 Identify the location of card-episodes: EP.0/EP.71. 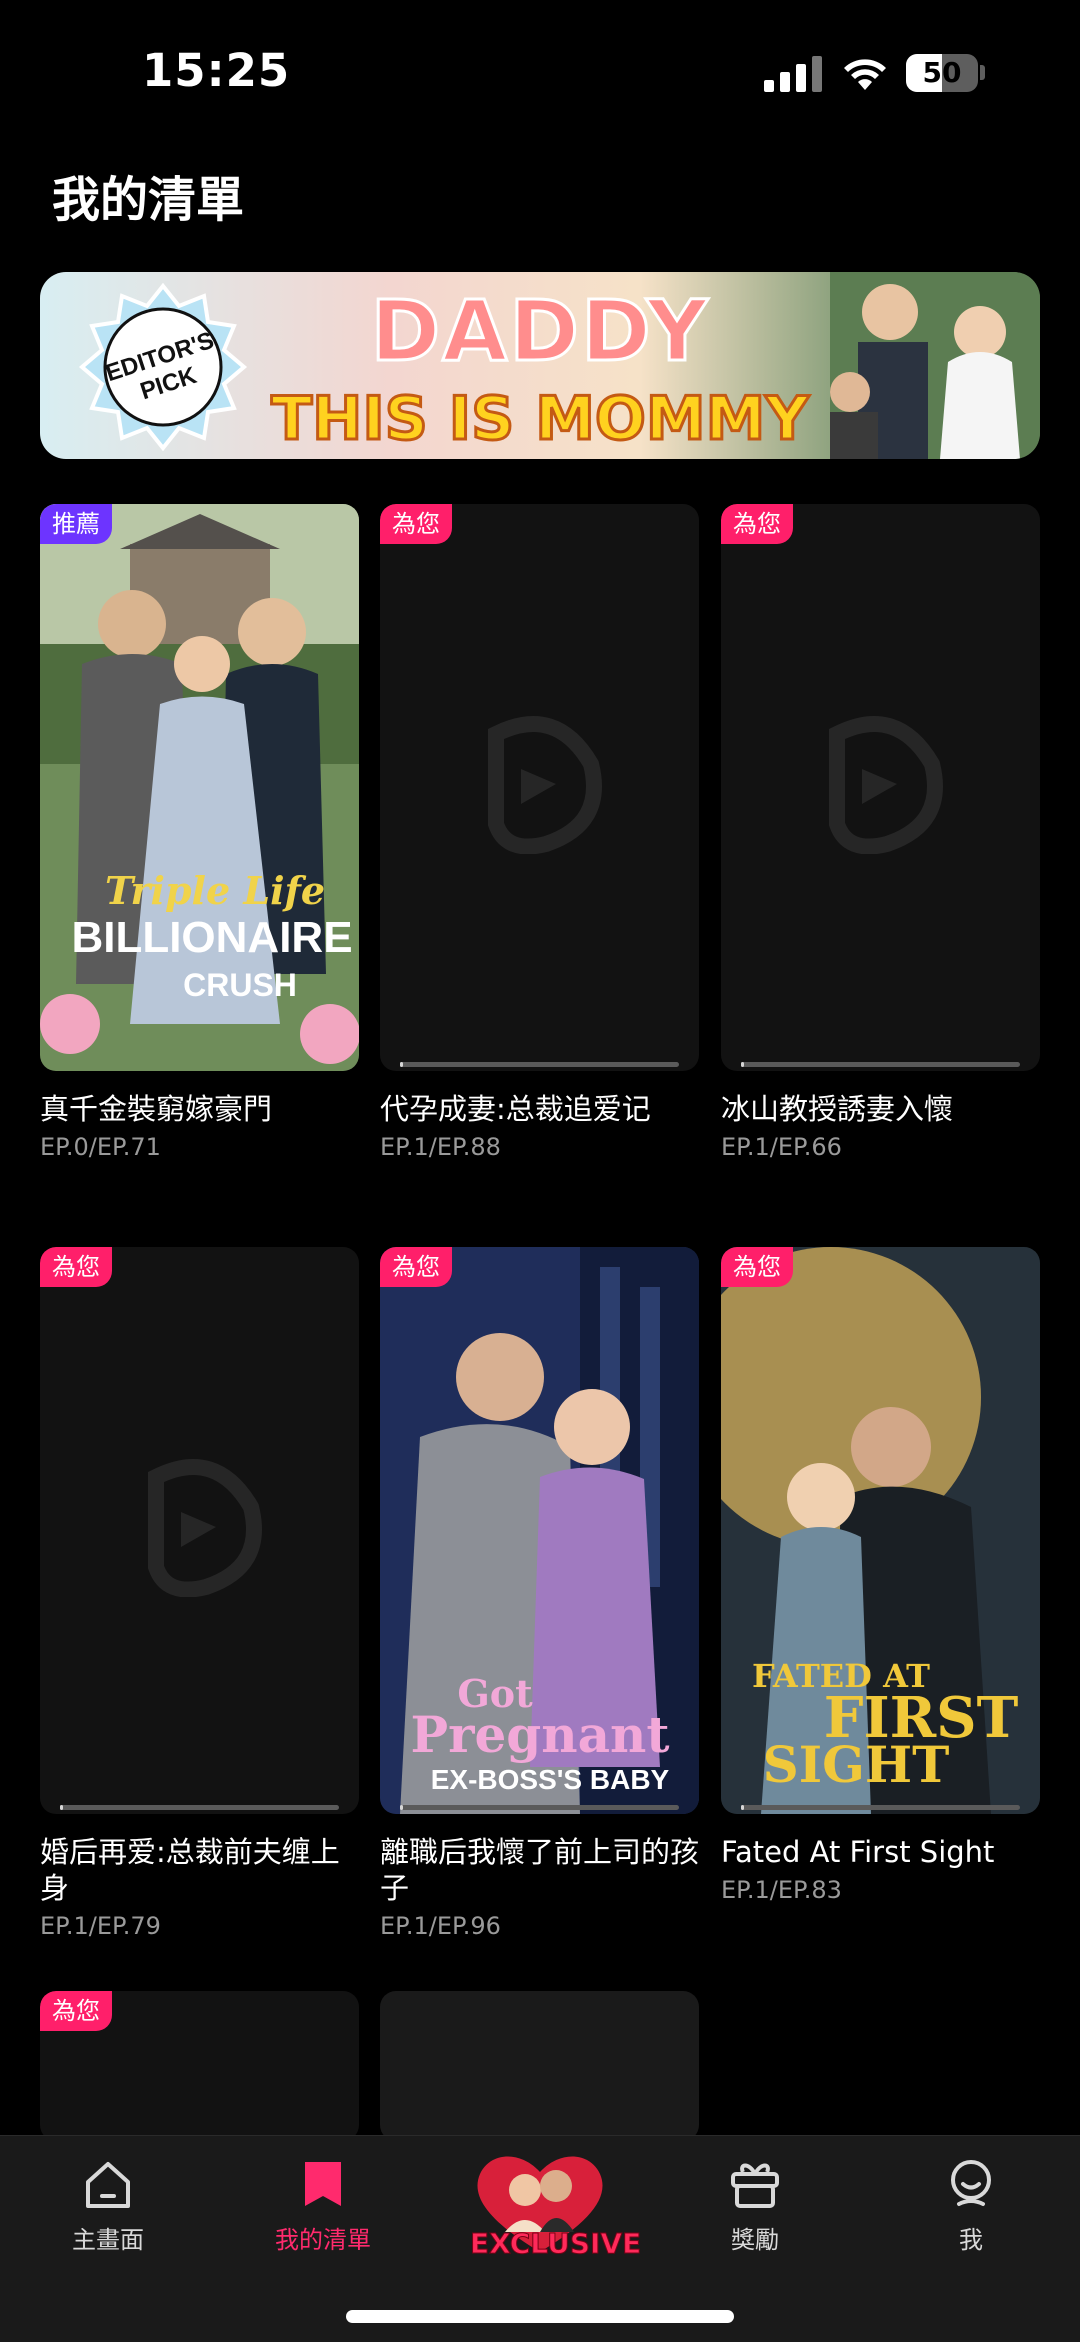
(100, 1147).